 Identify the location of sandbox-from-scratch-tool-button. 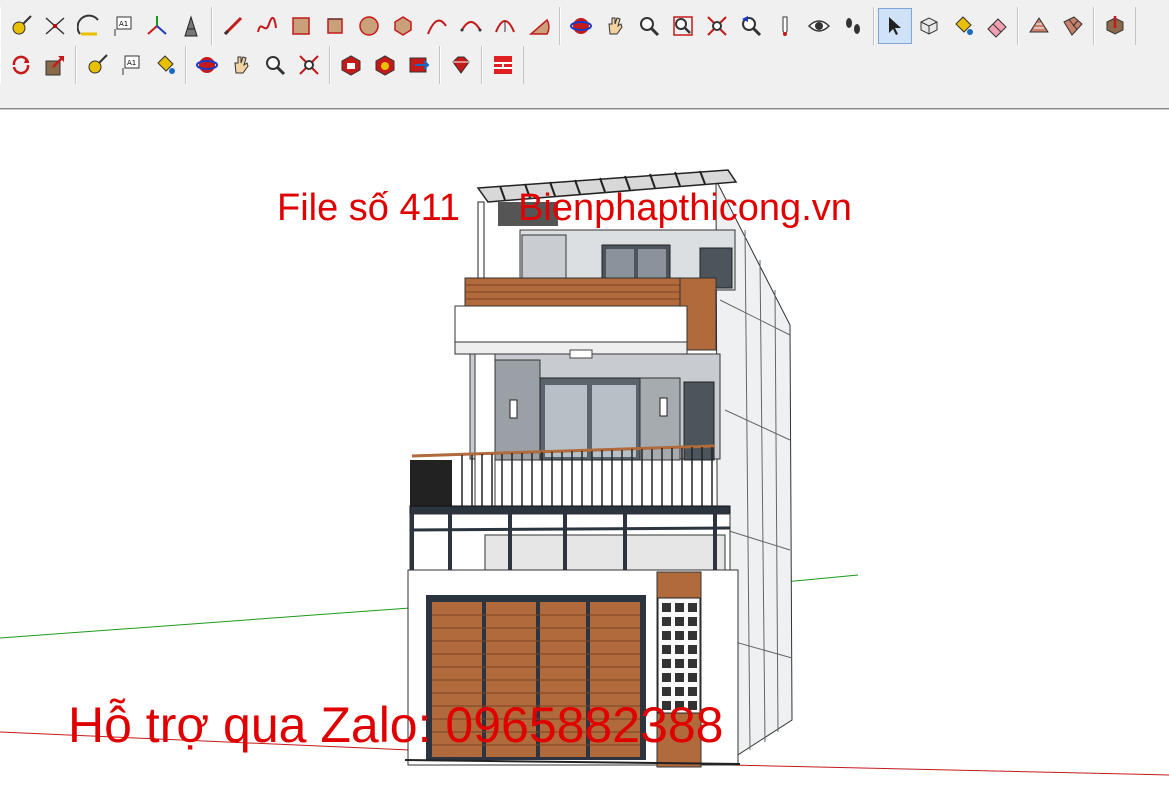
(1073, 26).